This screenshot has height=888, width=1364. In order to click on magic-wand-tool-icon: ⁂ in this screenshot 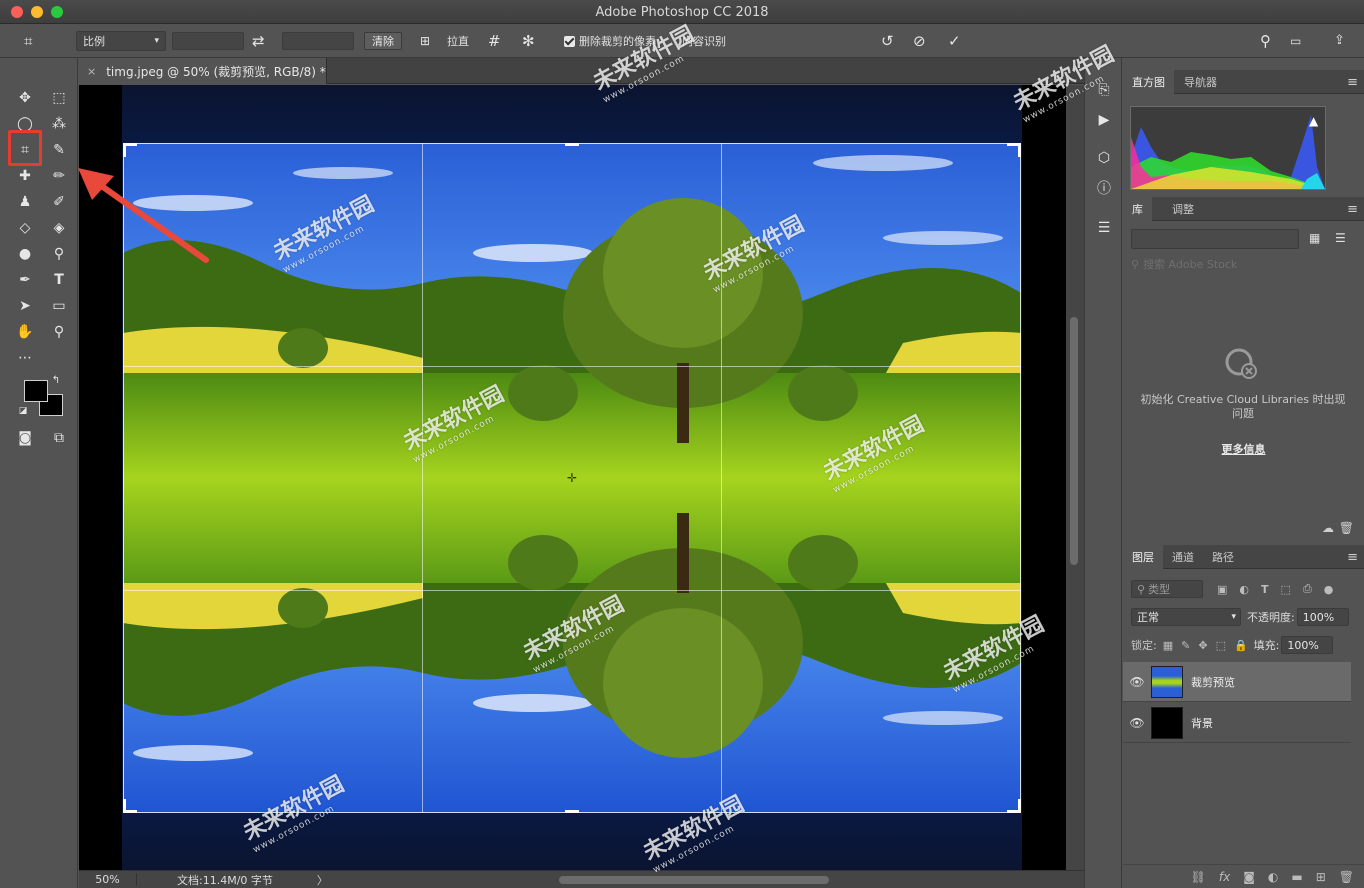, I will do `click(59, 124)`.